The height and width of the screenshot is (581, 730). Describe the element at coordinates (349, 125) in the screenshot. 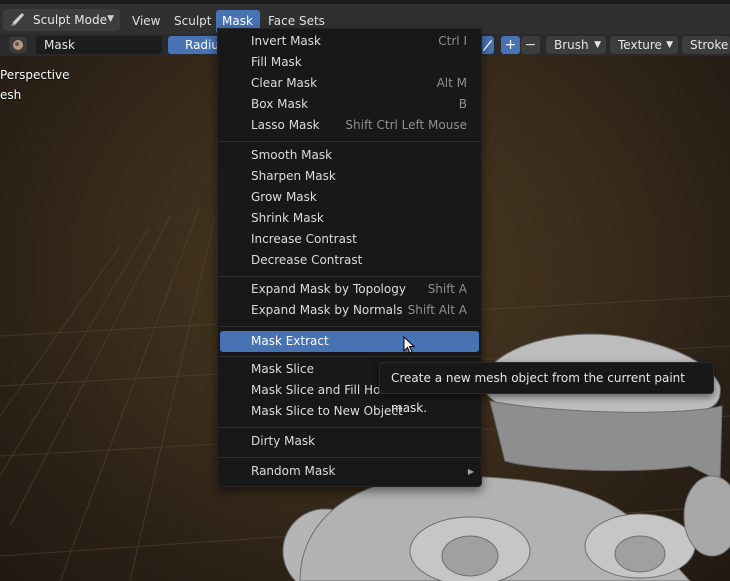

I see `menu-item-lasso-mask: Lasso Mask Shift Ctrl Left Mouse` at that location.